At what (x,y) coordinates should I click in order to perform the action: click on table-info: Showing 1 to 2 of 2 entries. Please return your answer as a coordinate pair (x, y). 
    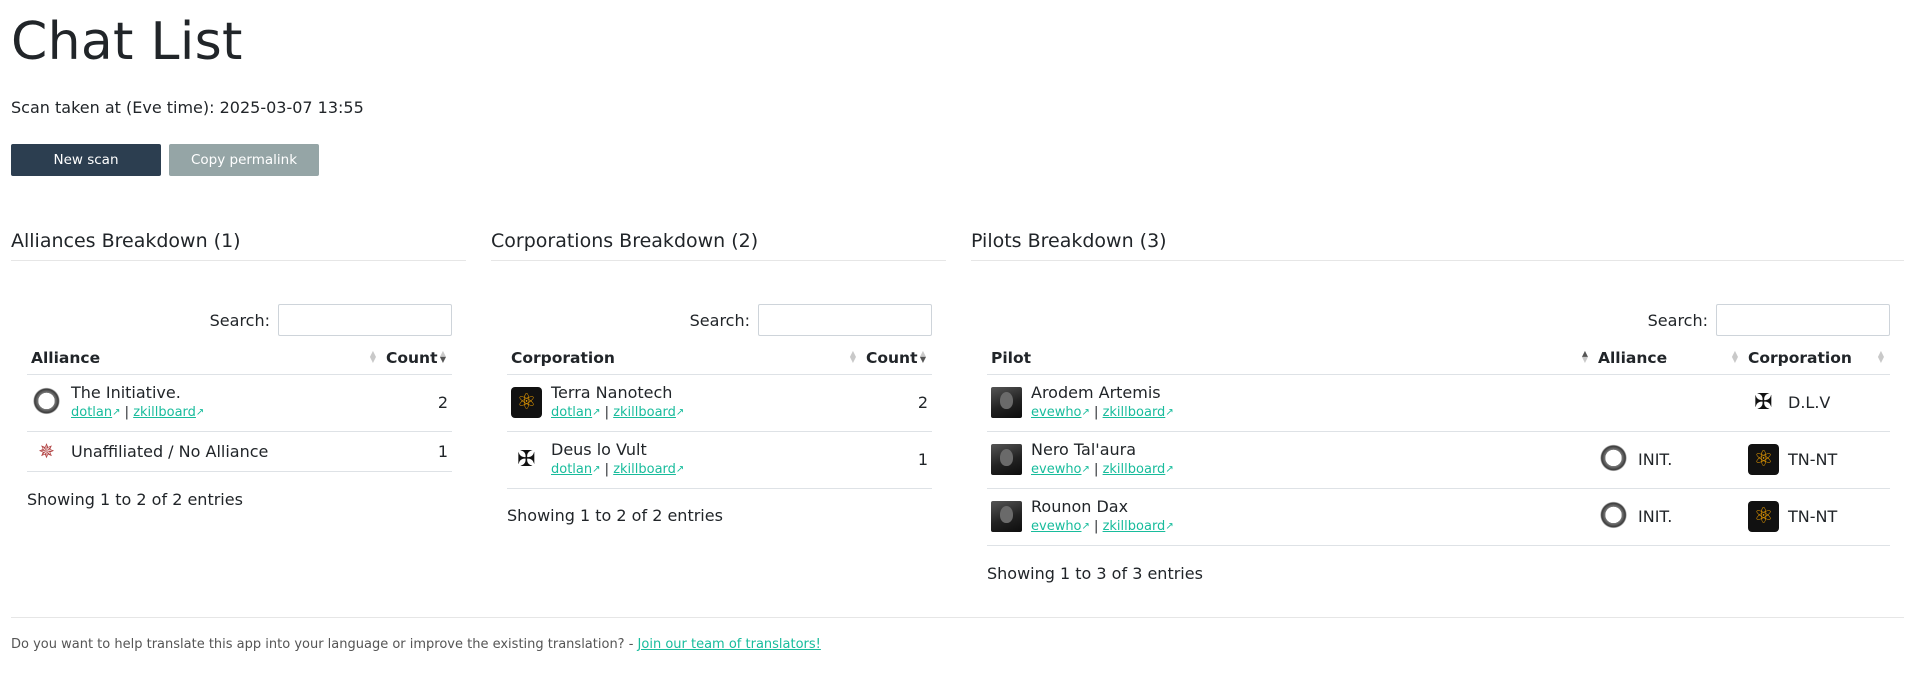
    Looking at the image, I should click on (615, 515).